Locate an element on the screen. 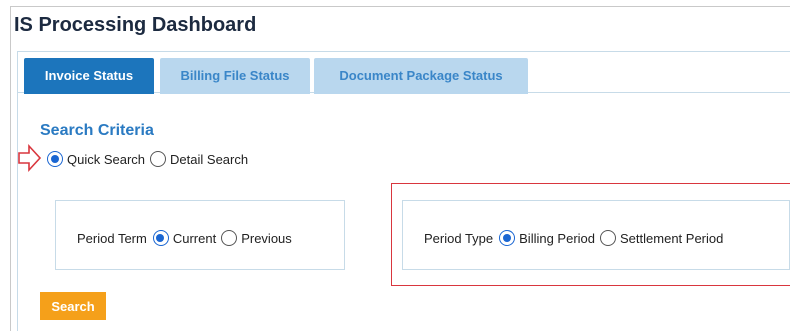 This screenshot has height=331, width=790. period-term-current-option: Current is located at coordinates (184, 238).